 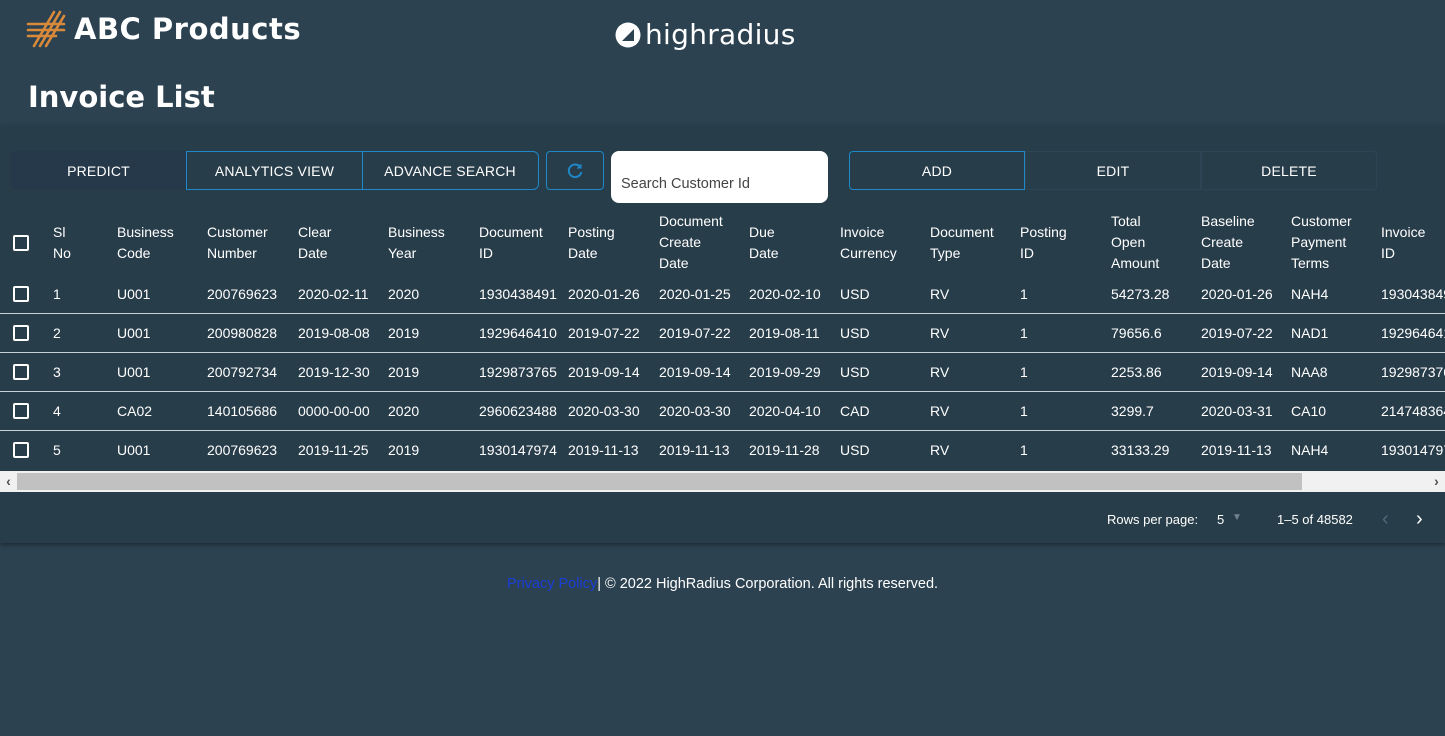 I want to click on analytics-view-button: ANALYTICS VIEW, so click(x=274, y=170).